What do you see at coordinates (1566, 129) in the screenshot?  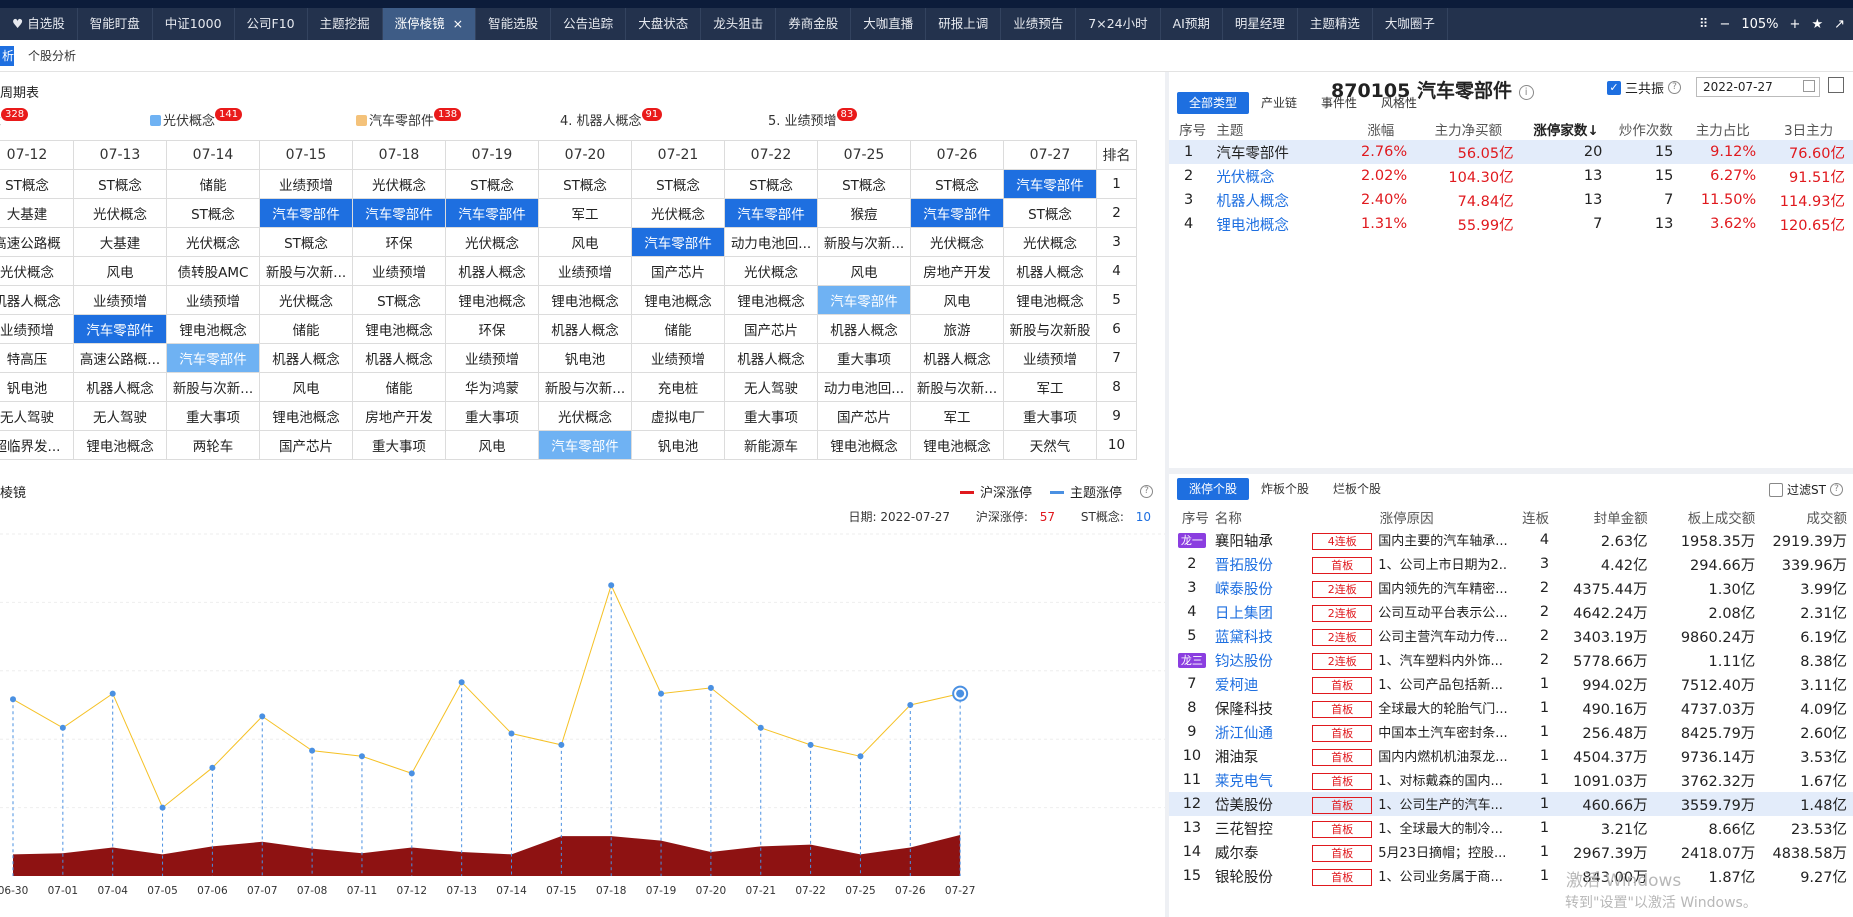 I see `column-header: 涨停家数↓` at bounding box center [1566, 129].